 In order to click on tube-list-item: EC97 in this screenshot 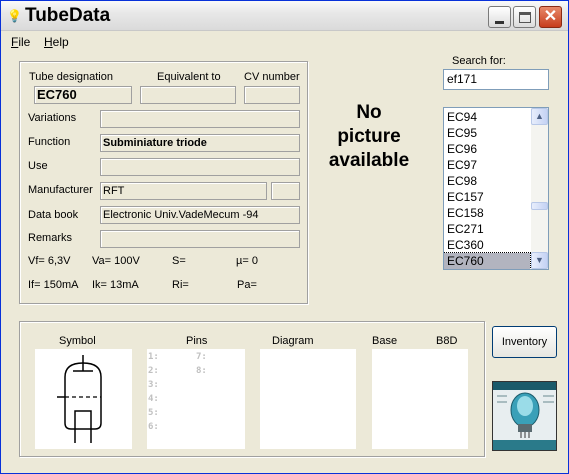, I will do `click(487, 165)`.